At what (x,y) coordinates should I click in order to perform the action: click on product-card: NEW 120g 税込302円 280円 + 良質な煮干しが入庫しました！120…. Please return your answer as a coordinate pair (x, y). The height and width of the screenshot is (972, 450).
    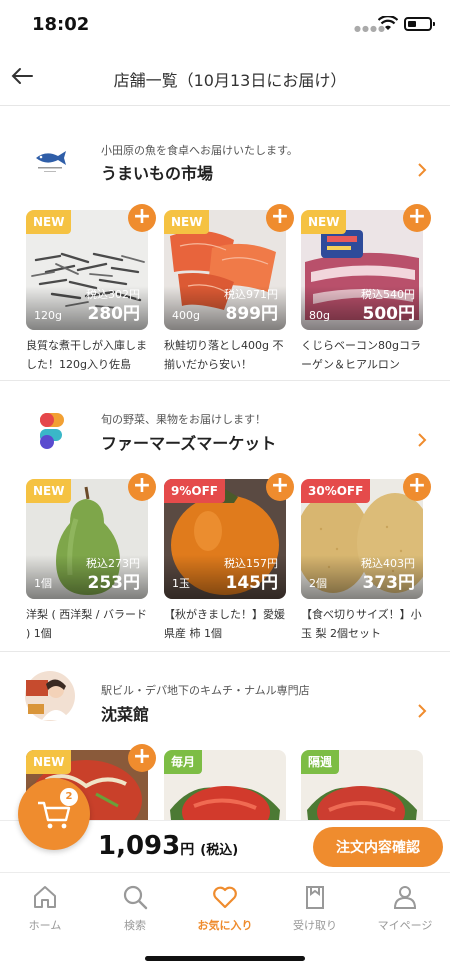
    Looking at the image, I should click on (91, 289).